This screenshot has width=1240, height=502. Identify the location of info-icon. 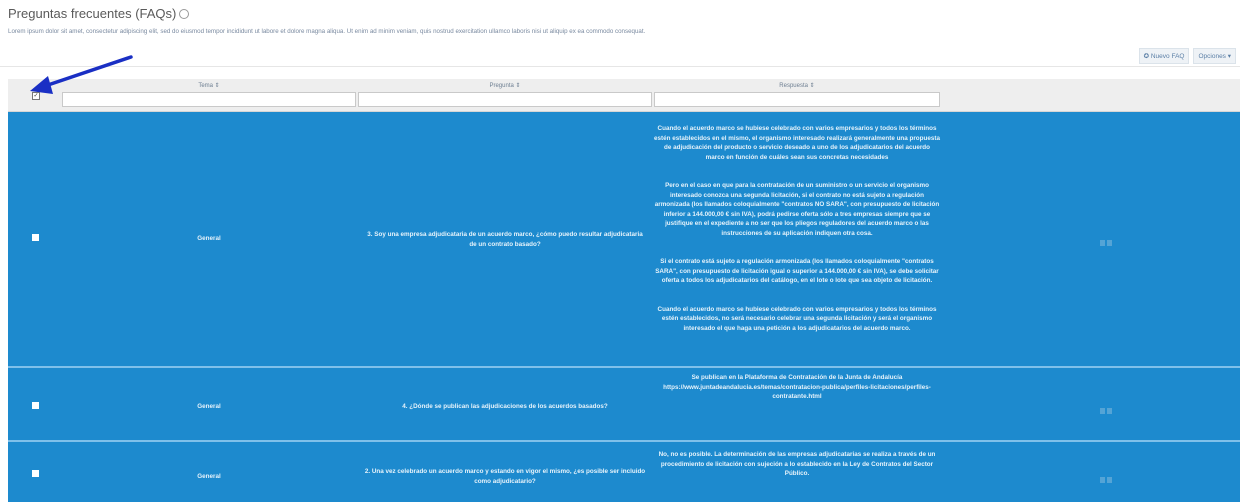
(184, 13).